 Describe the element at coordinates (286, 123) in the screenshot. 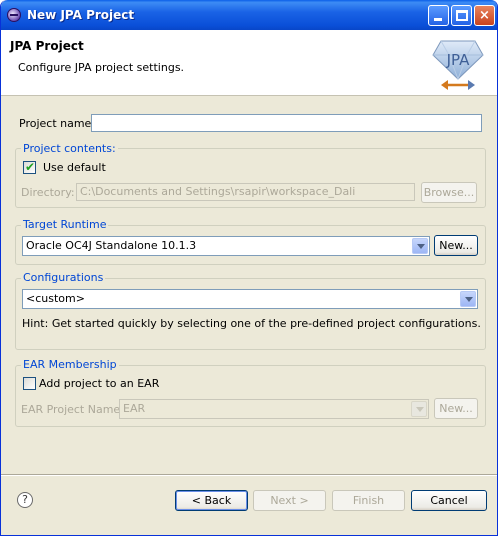

I see `project-name-input` at that location.